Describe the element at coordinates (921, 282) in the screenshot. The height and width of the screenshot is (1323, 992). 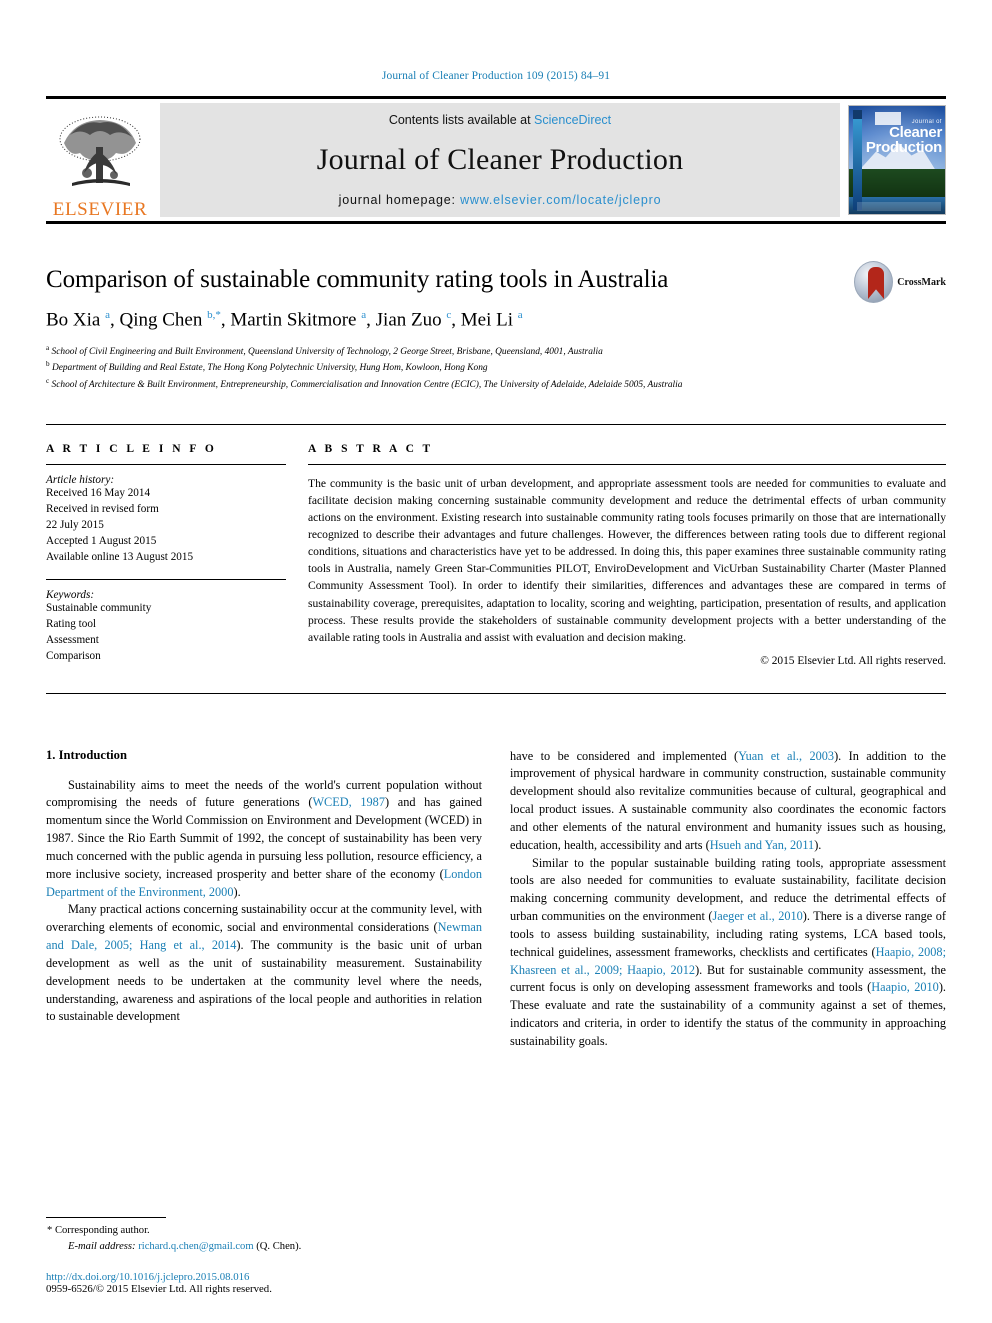
I see `crossmark-label: CrossMark` at that location.